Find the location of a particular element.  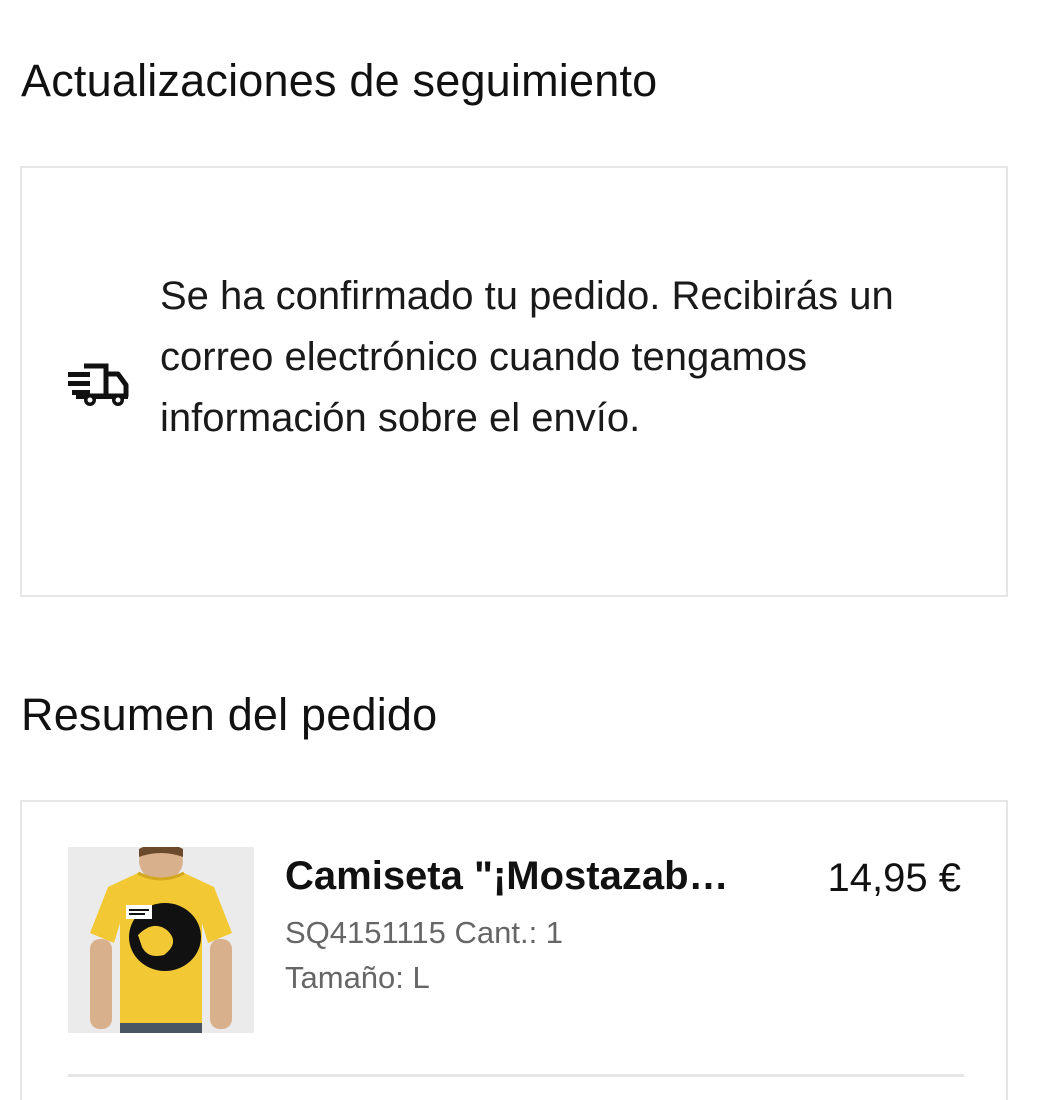

product-image is located at coordinates (161, 940).